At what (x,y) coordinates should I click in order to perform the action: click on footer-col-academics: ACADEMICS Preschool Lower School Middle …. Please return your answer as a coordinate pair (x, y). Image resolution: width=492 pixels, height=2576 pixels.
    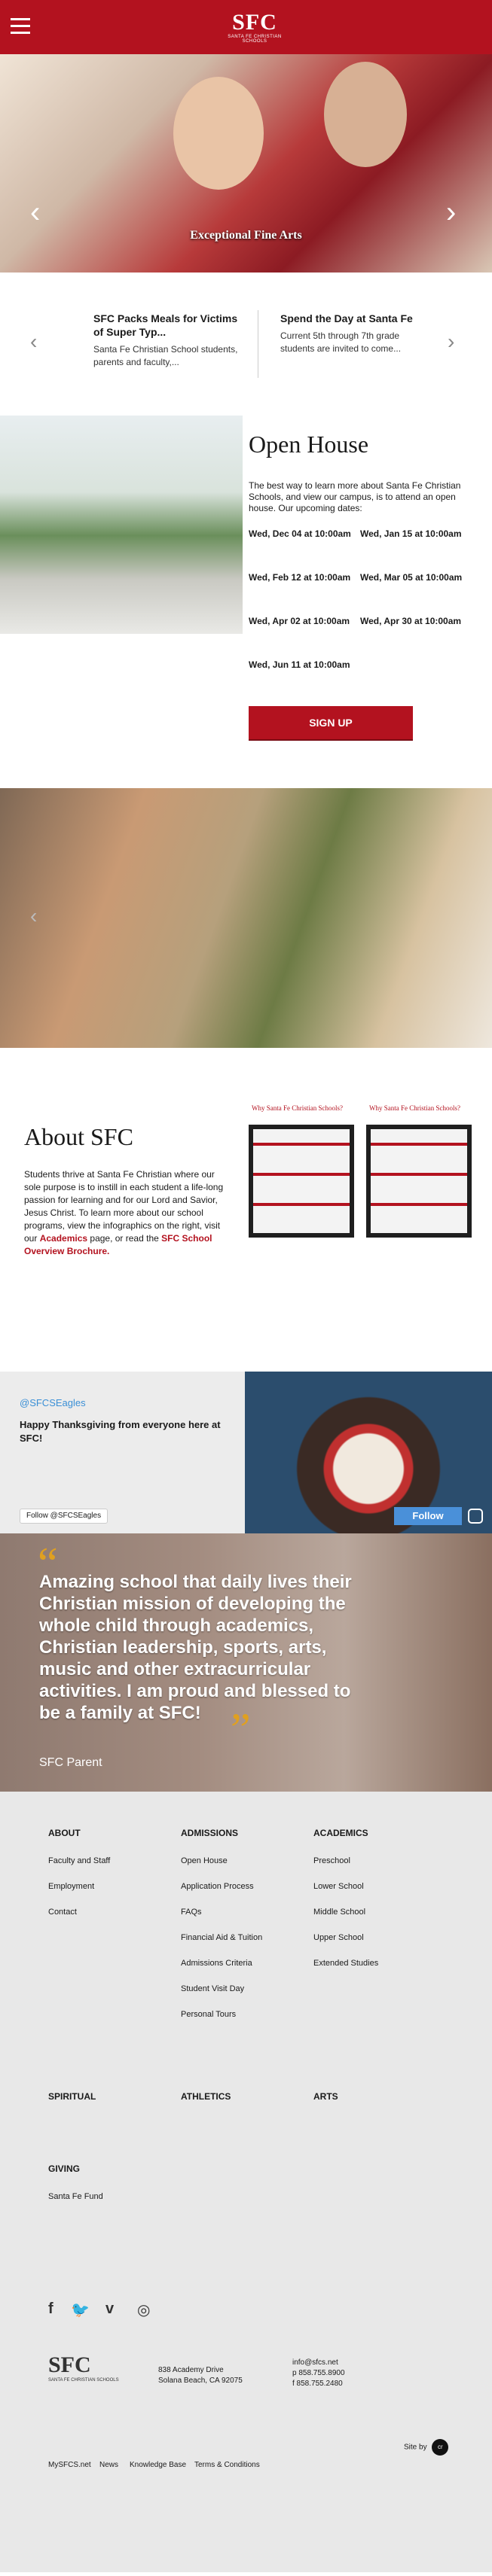
    Looking at the image, I should click on (345, 1906).